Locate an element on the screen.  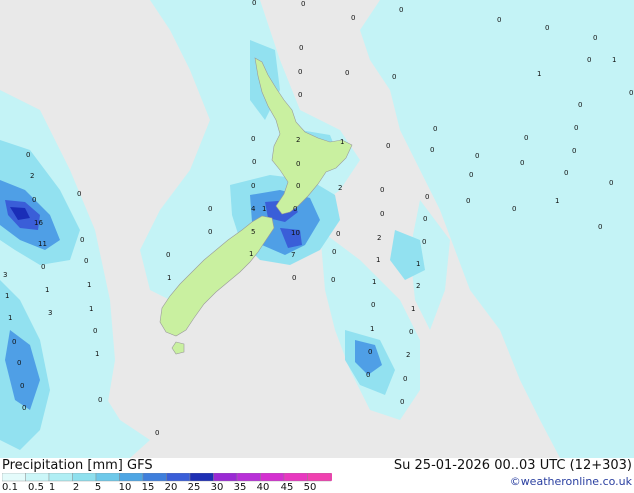
forecast-timestamp: Su 25-01-2026 00..03 UTC (12+303) is located at coordinates (512, 465).